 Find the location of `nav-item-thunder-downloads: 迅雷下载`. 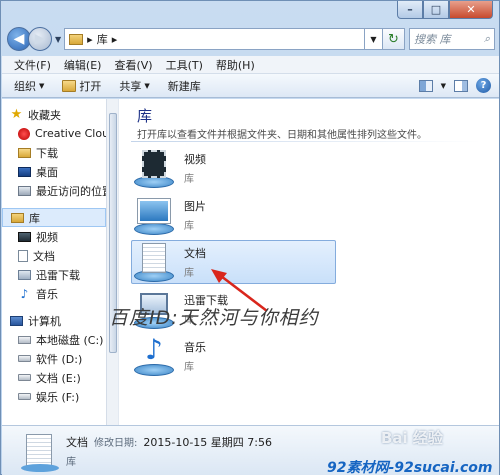

nav-item-thunder-downloads: 迅雷下载 is located at coordinates (54, 274).